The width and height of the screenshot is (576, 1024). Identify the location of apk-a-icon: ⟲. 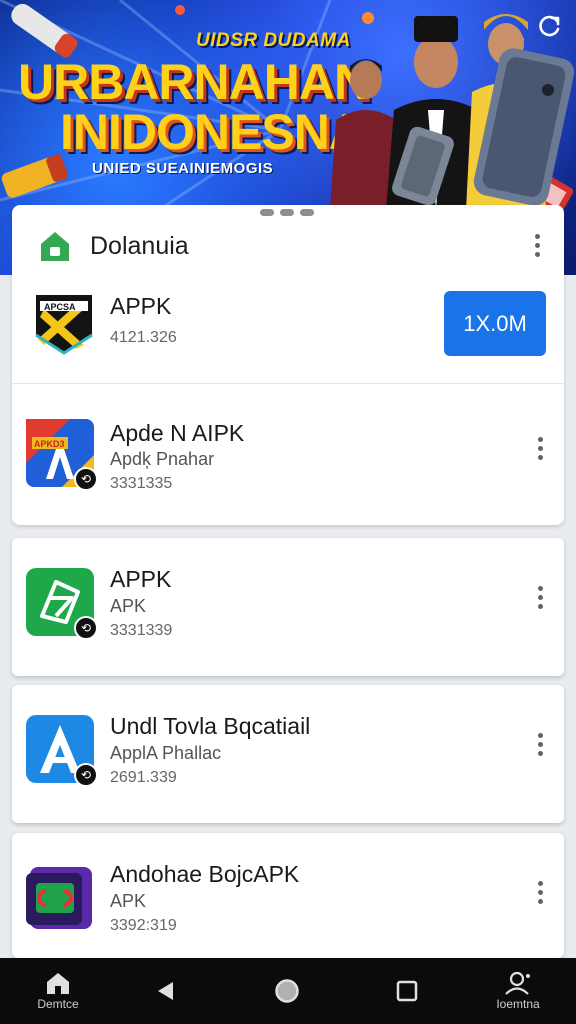
(62, 751).